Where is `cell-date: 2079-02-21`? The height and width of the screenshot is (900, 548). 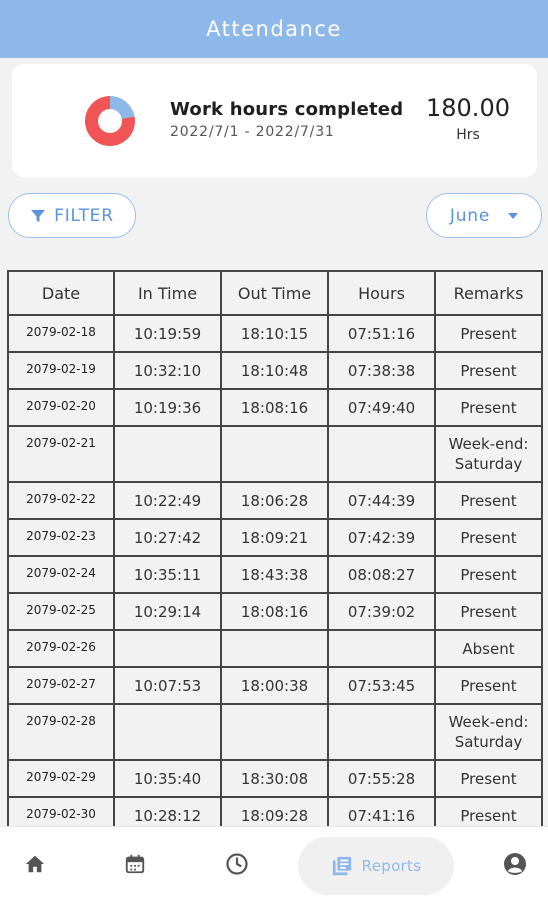 cell-date: 2079-02-21 is located at coordinates (61, 454).